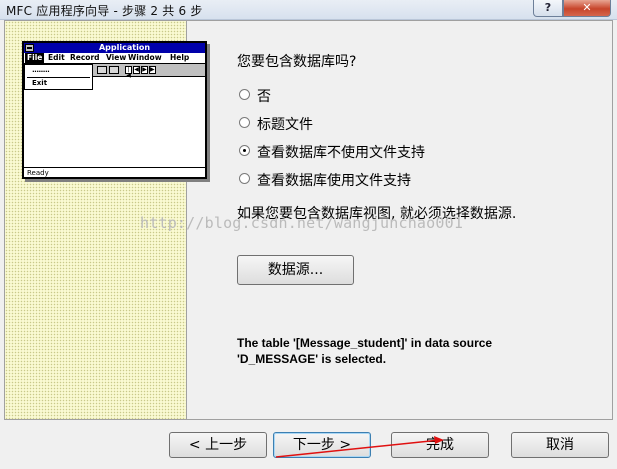  Describe the element at coordinates (244, 122) in the screenshot. I see `radio-header-files` at that location.